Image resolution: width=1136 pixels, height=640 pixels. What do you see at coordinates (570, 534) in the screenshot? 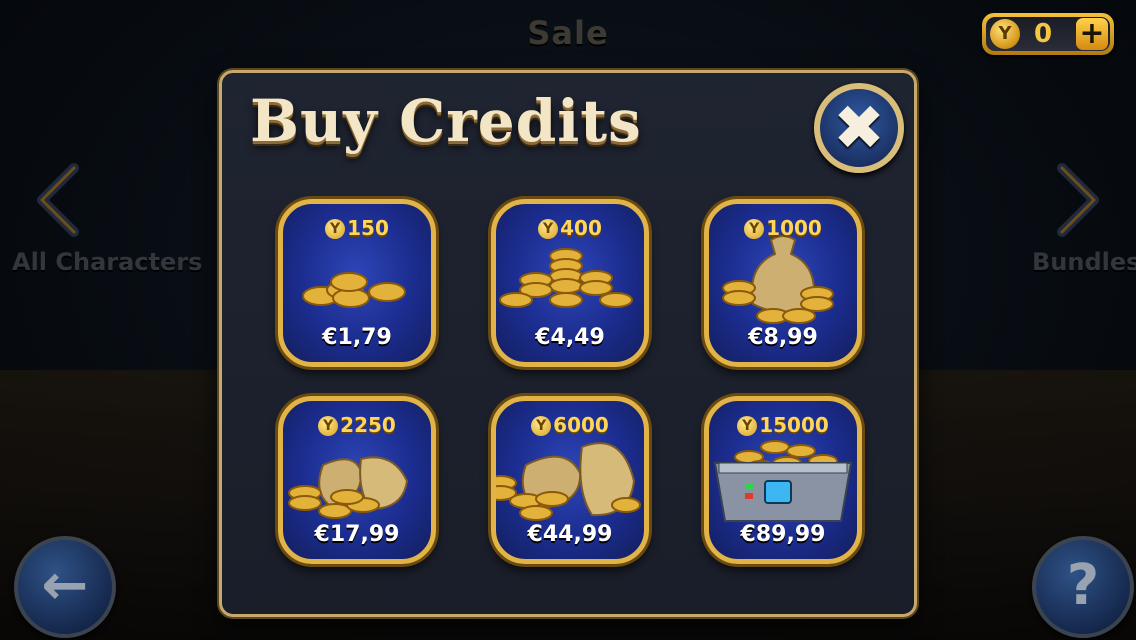
I see `pack-price: €44,99` at bounding box center [570, 534].